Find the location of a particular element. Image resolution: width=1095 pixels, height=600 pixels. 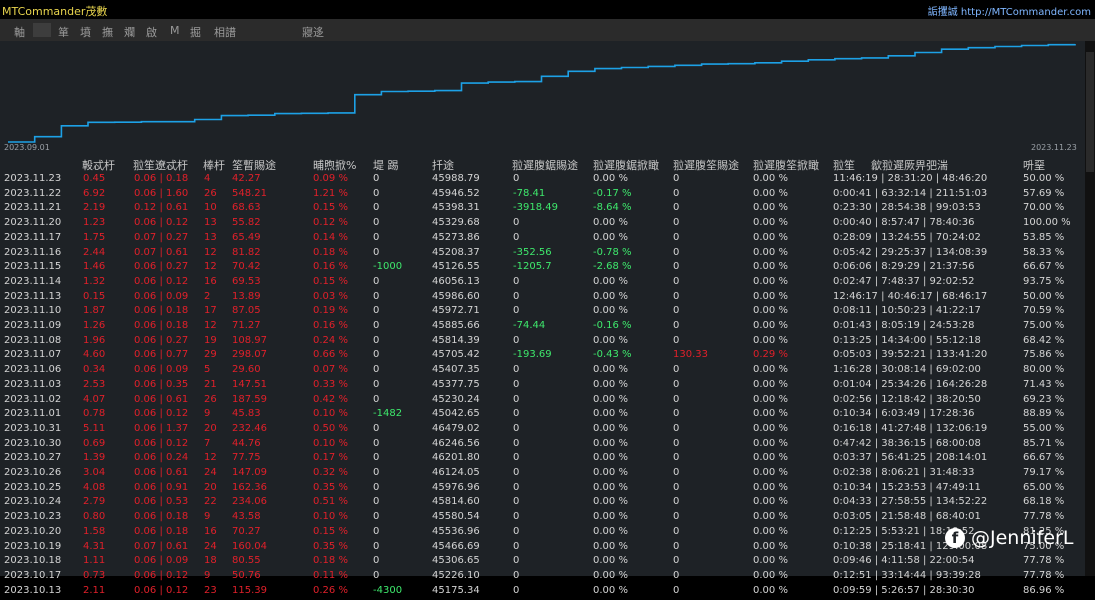

column-header: 翋笙遼忒杅 is located at coordinates (160, 165).